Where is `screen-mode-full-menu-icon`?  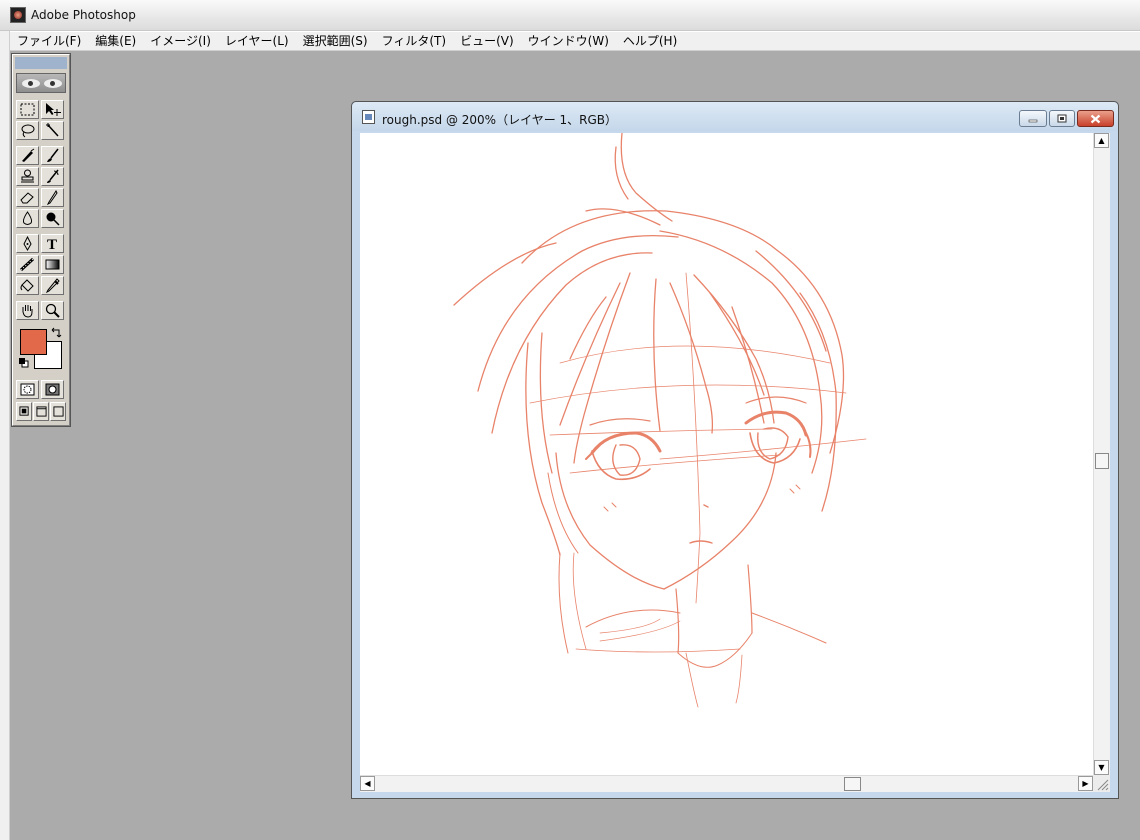 screen-mode-full-menu-icon is located at coordinates (41, 411).